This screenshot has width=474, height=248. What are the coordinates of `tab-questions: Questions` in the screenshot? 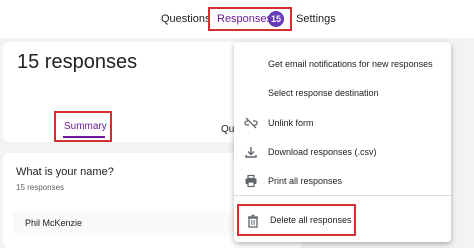 It's located at (186, 19).